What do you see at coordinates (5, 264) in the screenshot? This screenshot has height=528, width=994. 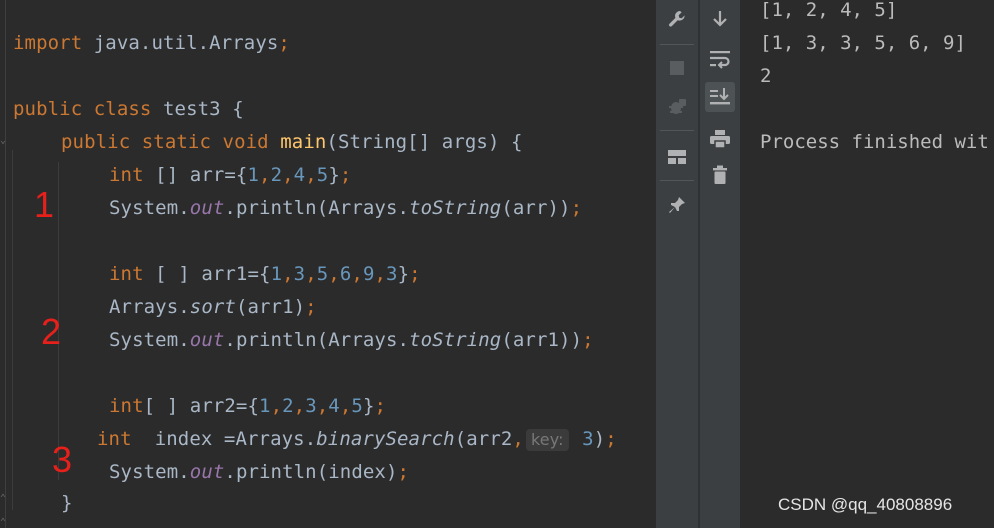 I see `gutter-border` at bounding box center [5, 264].